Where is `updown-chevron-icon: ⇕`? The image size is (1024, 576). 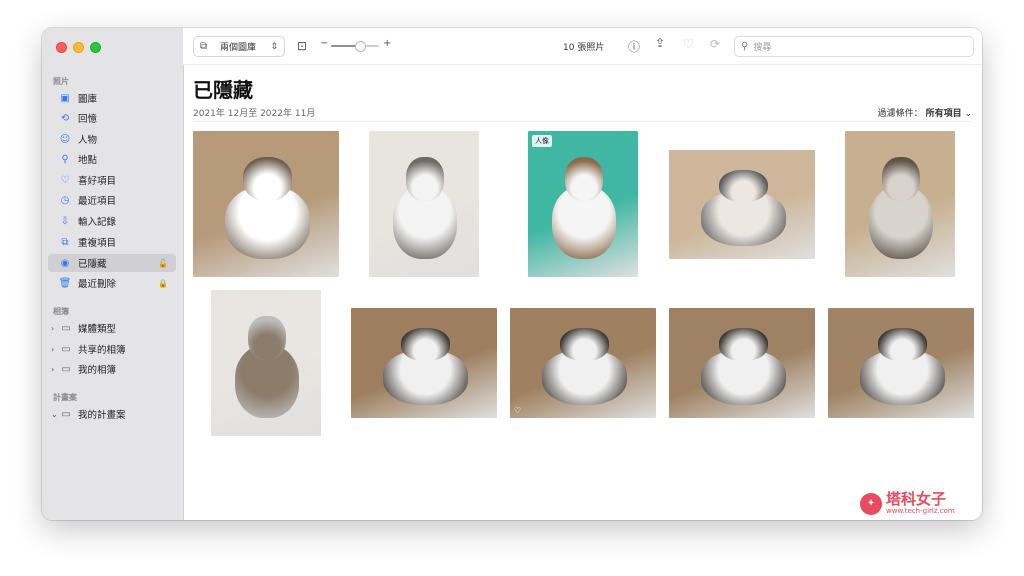 updown-chevron-icon: ⇕ is located at coordinates (274, 46).